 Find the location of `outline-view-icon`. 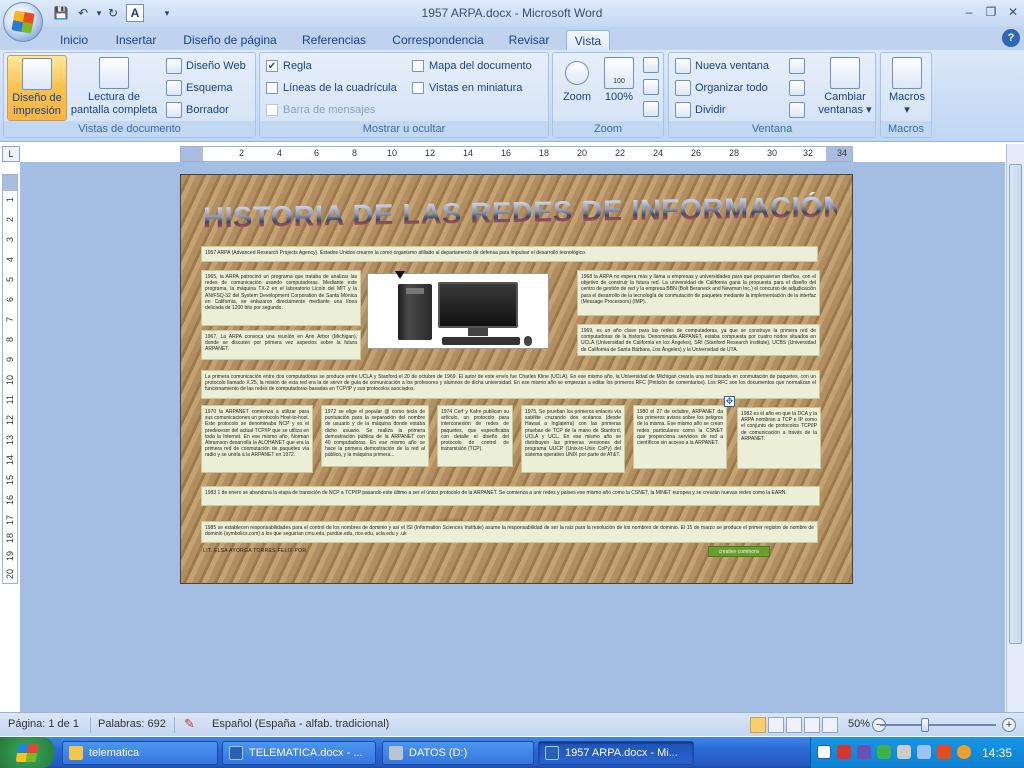

outline-view-icon is located at coordinates (812, 725).